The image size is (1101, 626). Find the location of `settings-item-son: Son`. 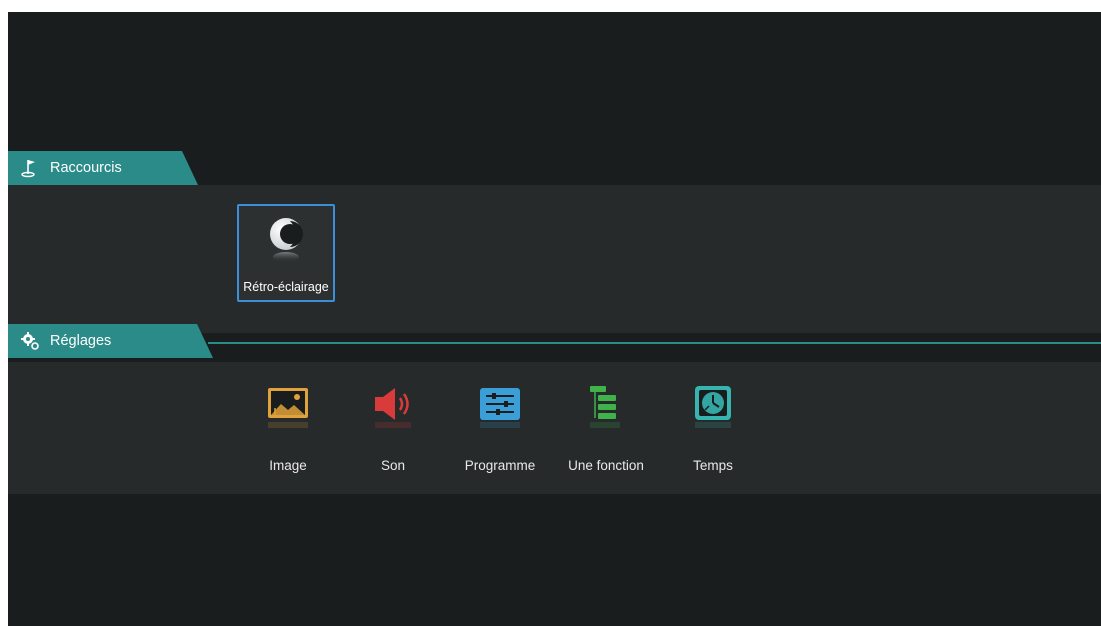

settings-item-son: Son is located at coordinates (393, 428).